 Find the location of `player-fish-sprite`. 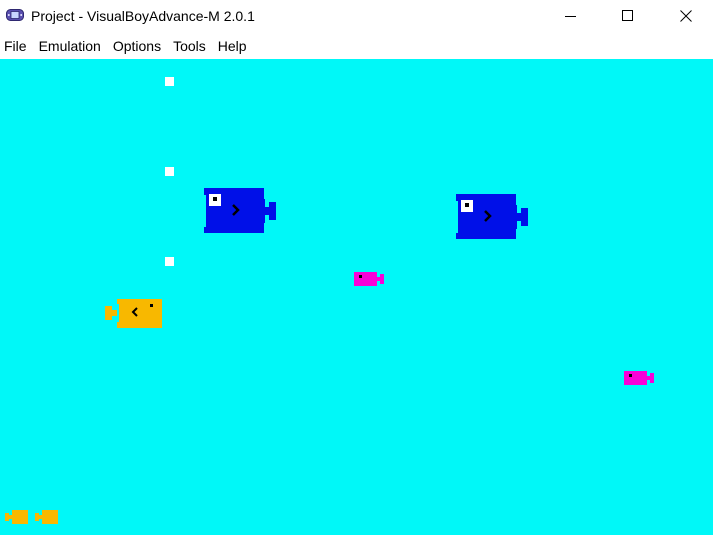

player-fish-sprite is located at coordinates (133, 313).